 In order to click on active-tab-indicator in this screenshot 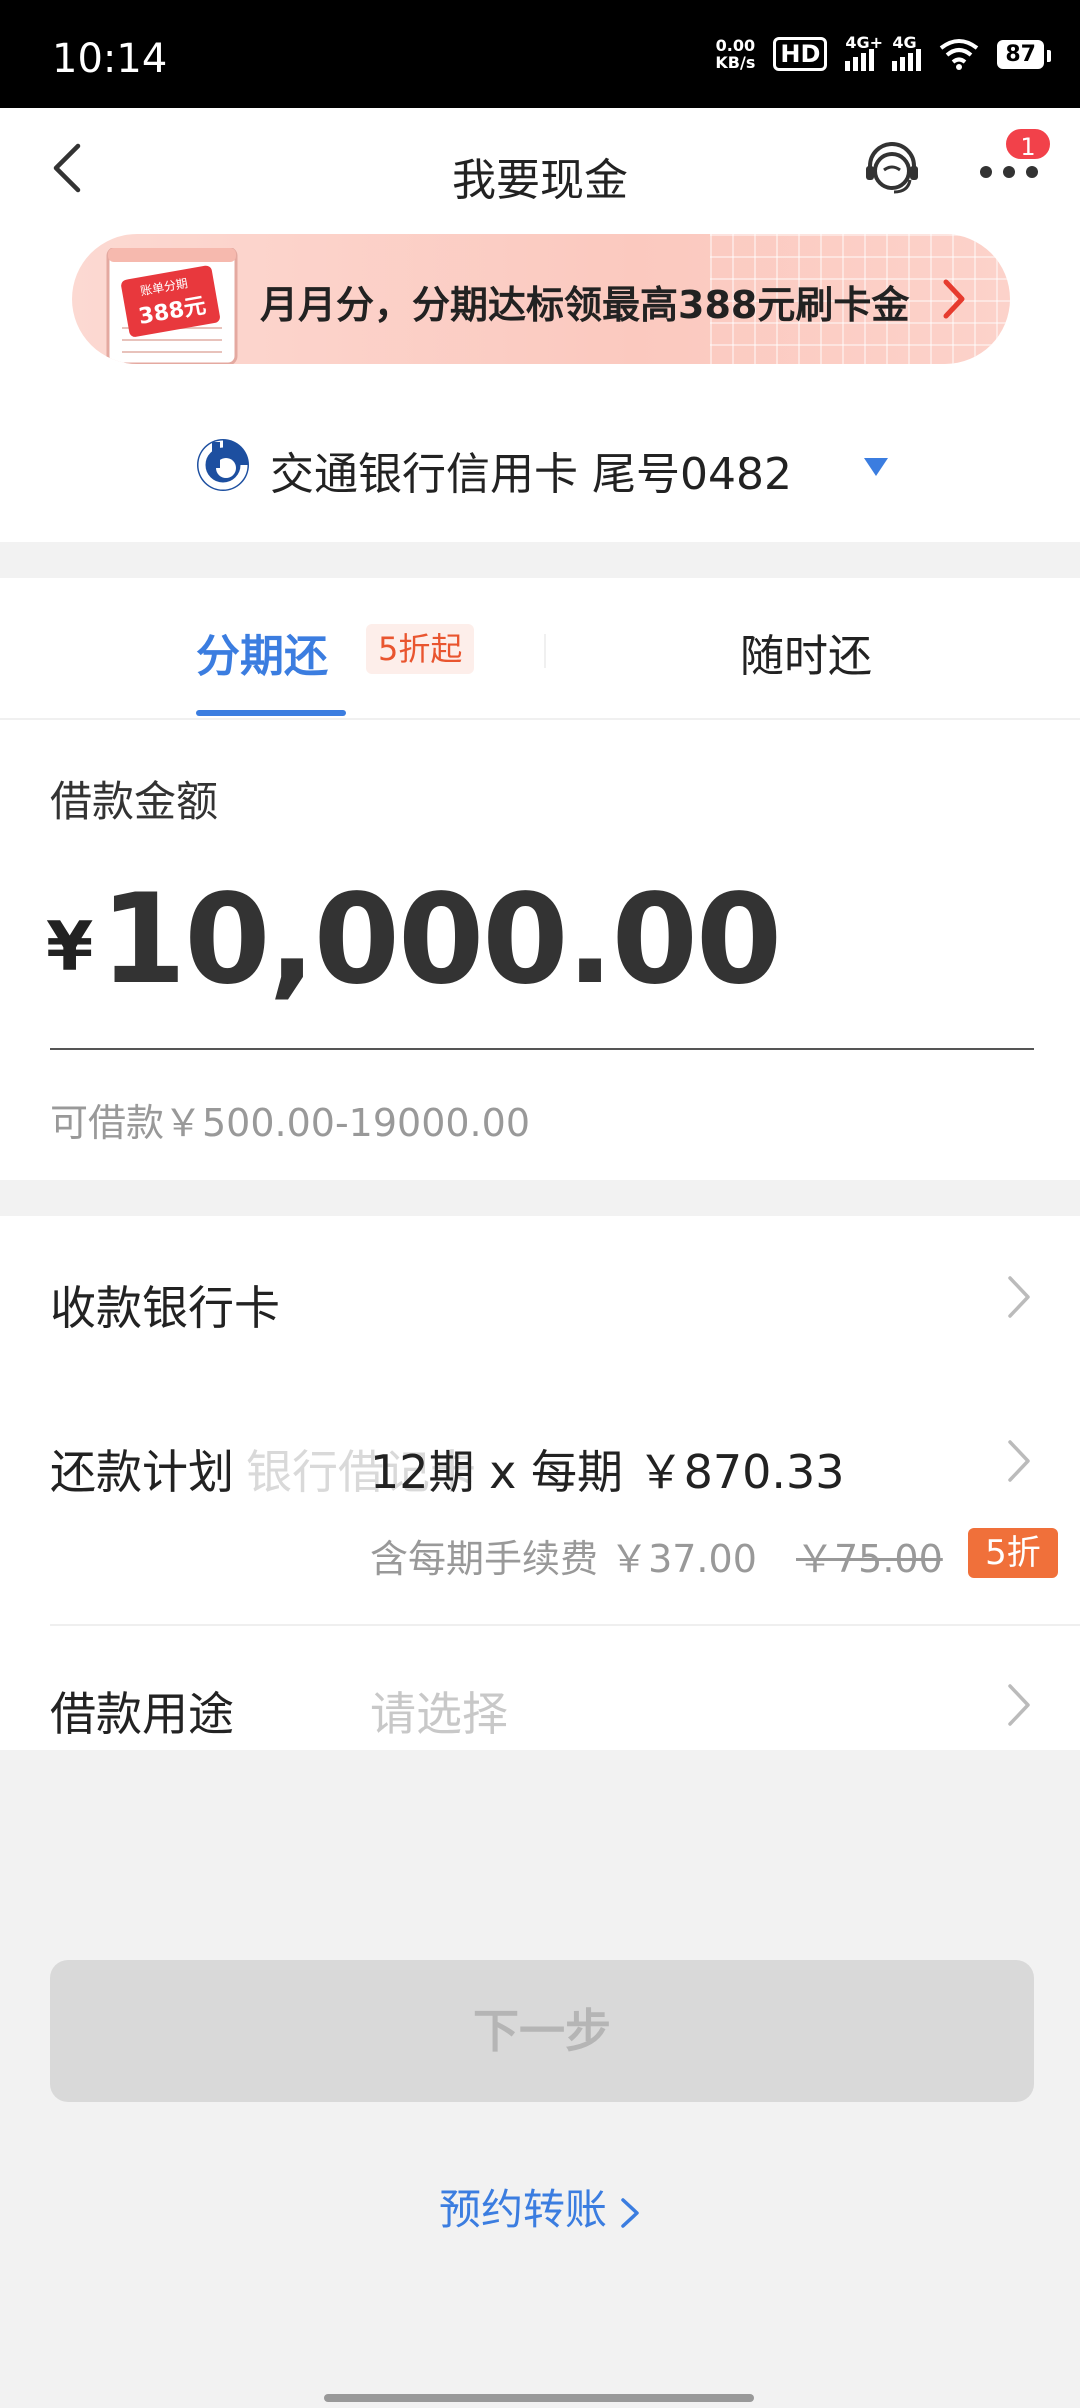, I will do `click(271, 713)`.